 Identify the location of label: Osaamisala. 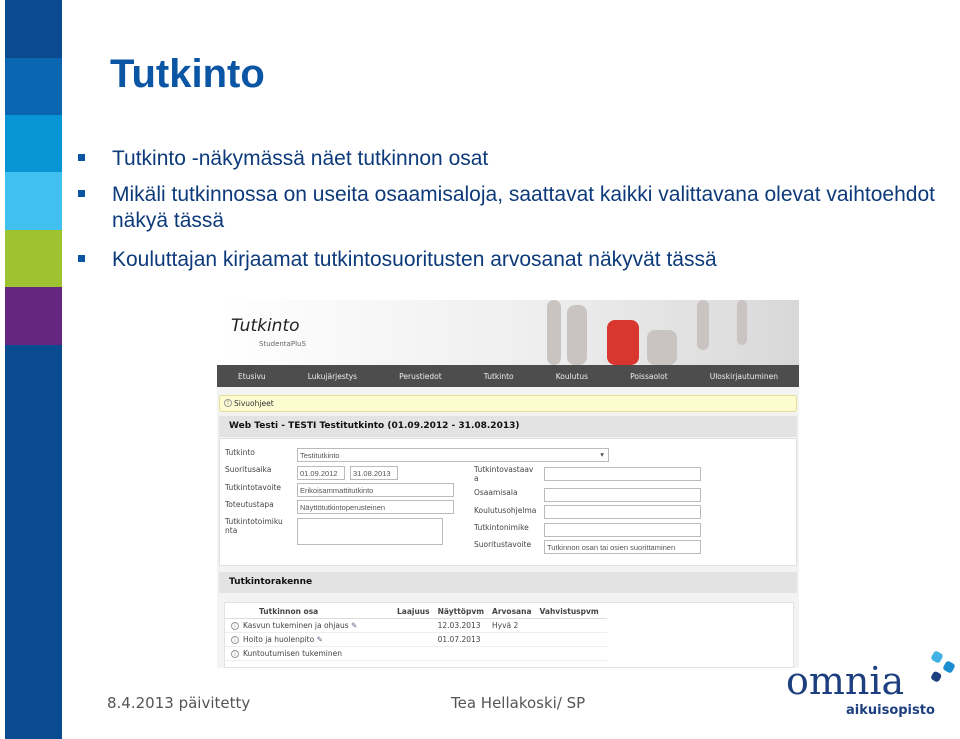
(496, 492).